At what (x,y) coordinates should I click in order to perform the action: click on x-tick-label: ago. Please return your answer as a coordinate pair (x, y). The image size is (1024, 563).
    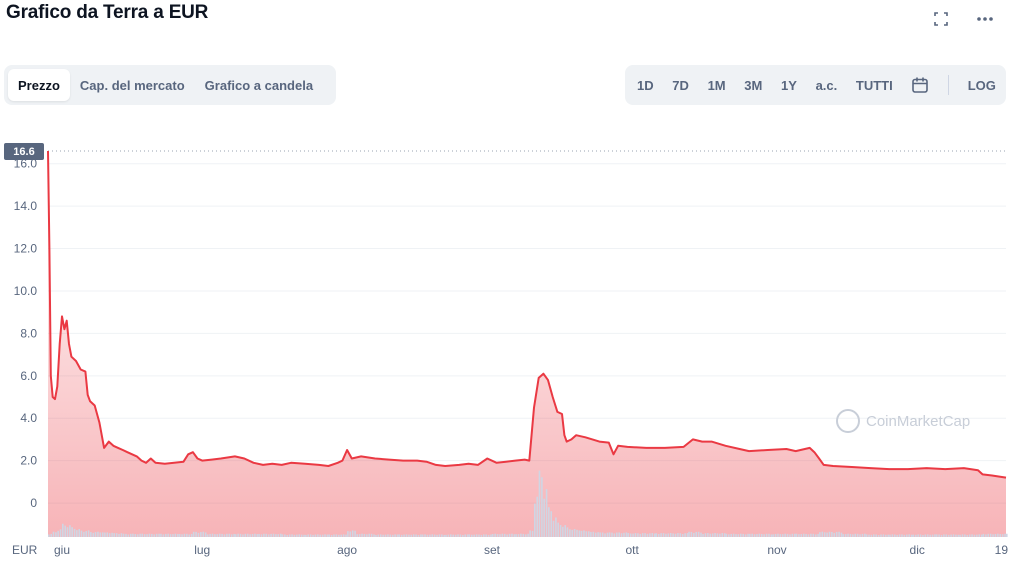
    Looking at the image, I should click on (347, 550).